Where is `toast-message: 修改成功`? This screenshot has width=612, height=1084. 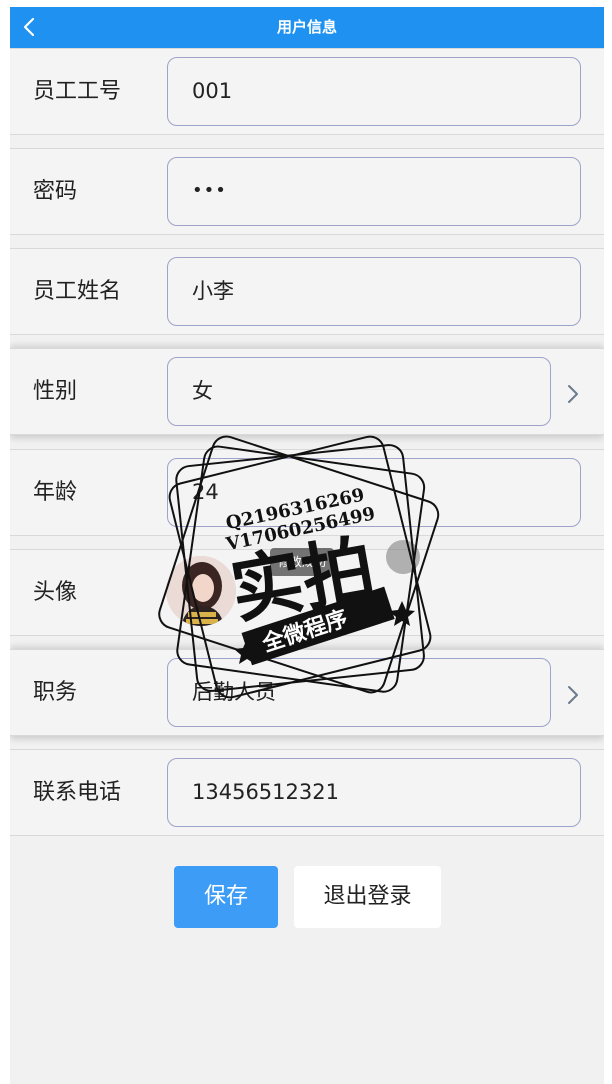 toast-message: 修改成功 is located at coordinates (302, 562).